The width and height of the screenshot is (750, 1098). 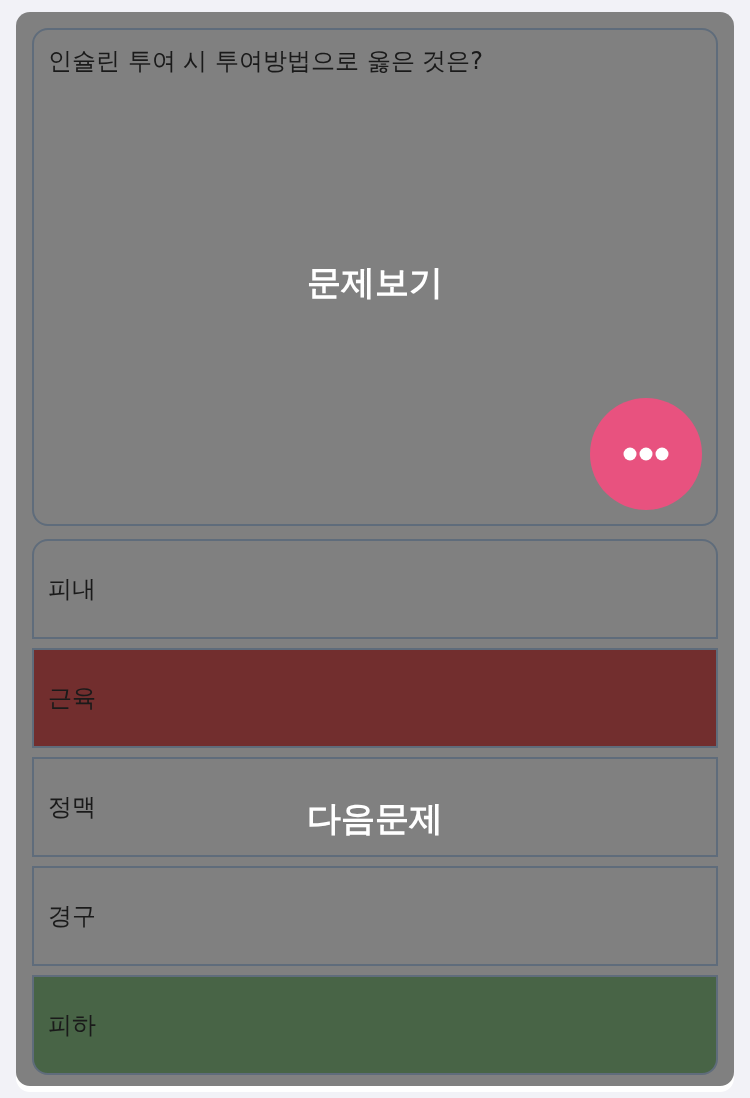 What do you see at coordinates (375, 589) in the screenshot?
I see `answer-option: 피내` at bounding box center [375, 589].